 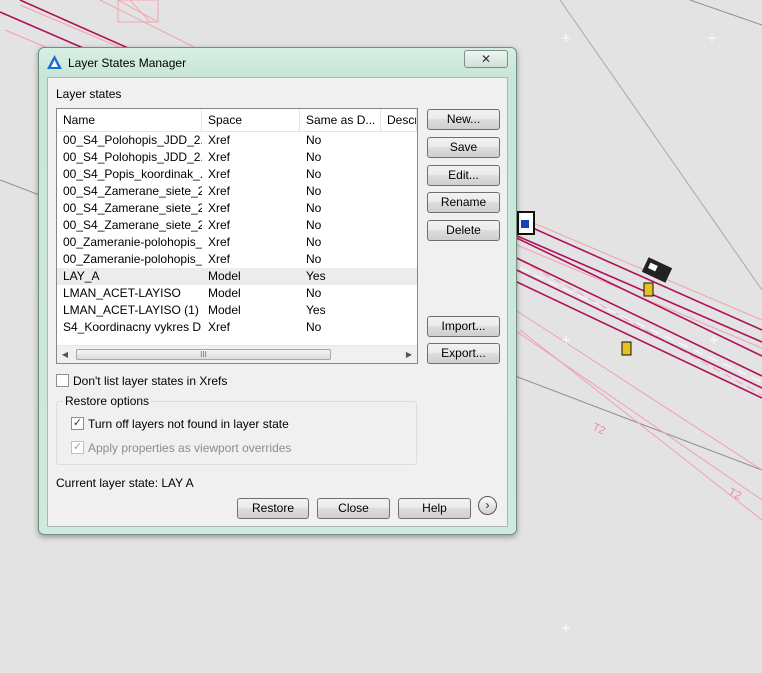 I want to click on delete-button: Delete, so click(x=463, y=230).